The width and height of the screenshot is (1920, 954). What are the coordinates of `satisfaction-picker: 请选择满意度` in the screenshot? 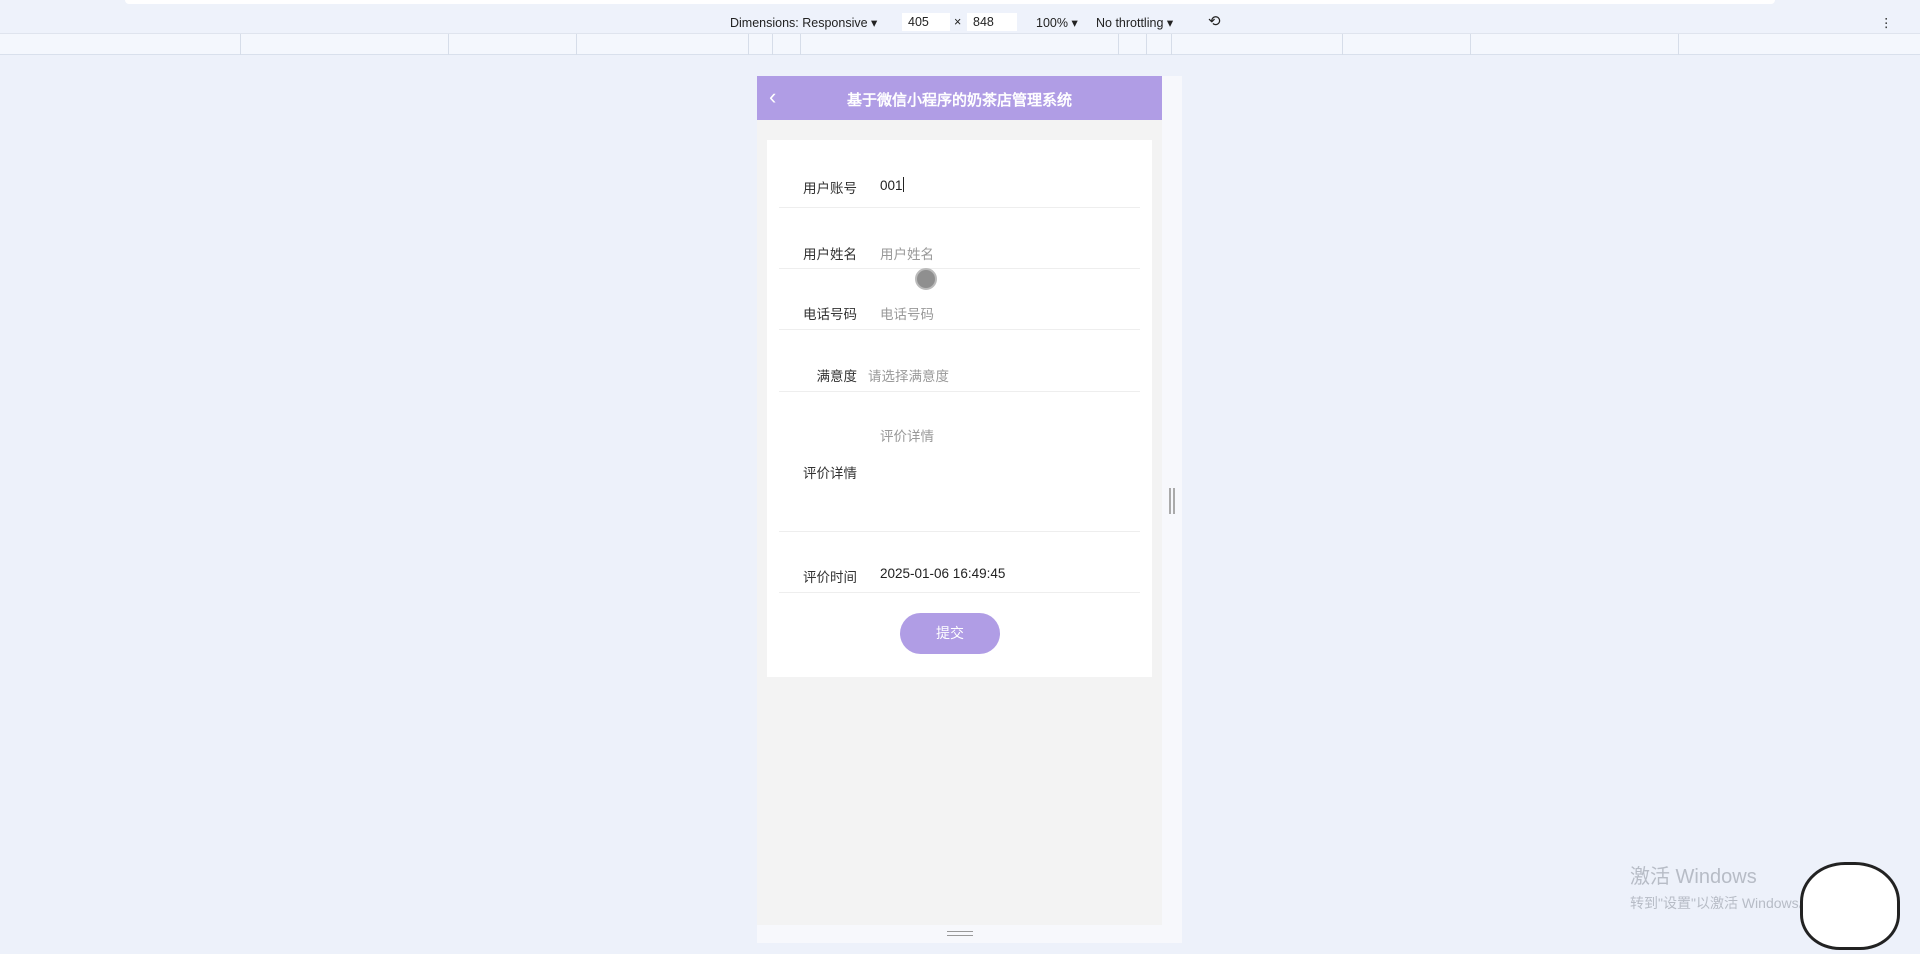 It's located at (908, 375).